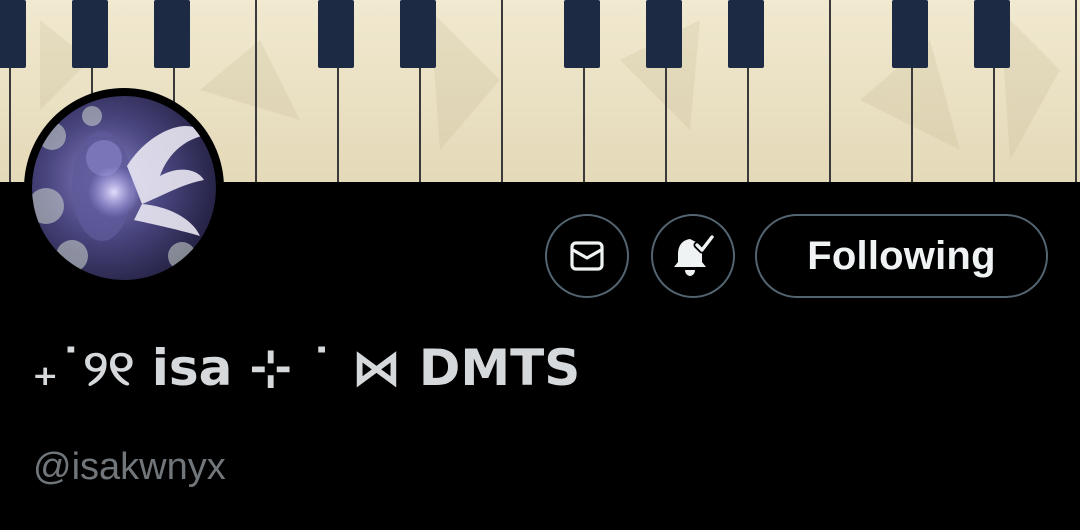 The width and height of the screenshot is (1080, 530). I want to click on avatar, so click(124, 188).